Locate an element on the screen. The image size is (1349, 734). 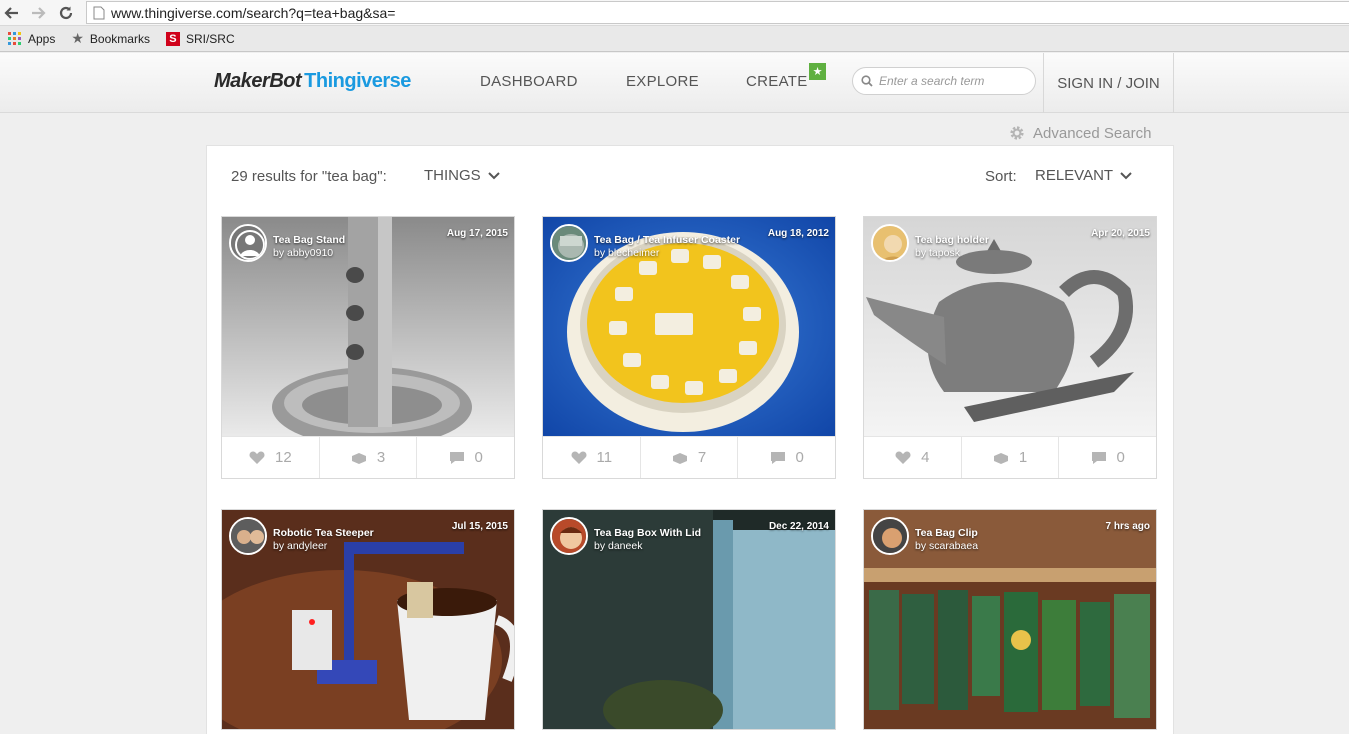
thingiverse-logo: MakerBot Thingiverse is located at coordinates (312, 81).